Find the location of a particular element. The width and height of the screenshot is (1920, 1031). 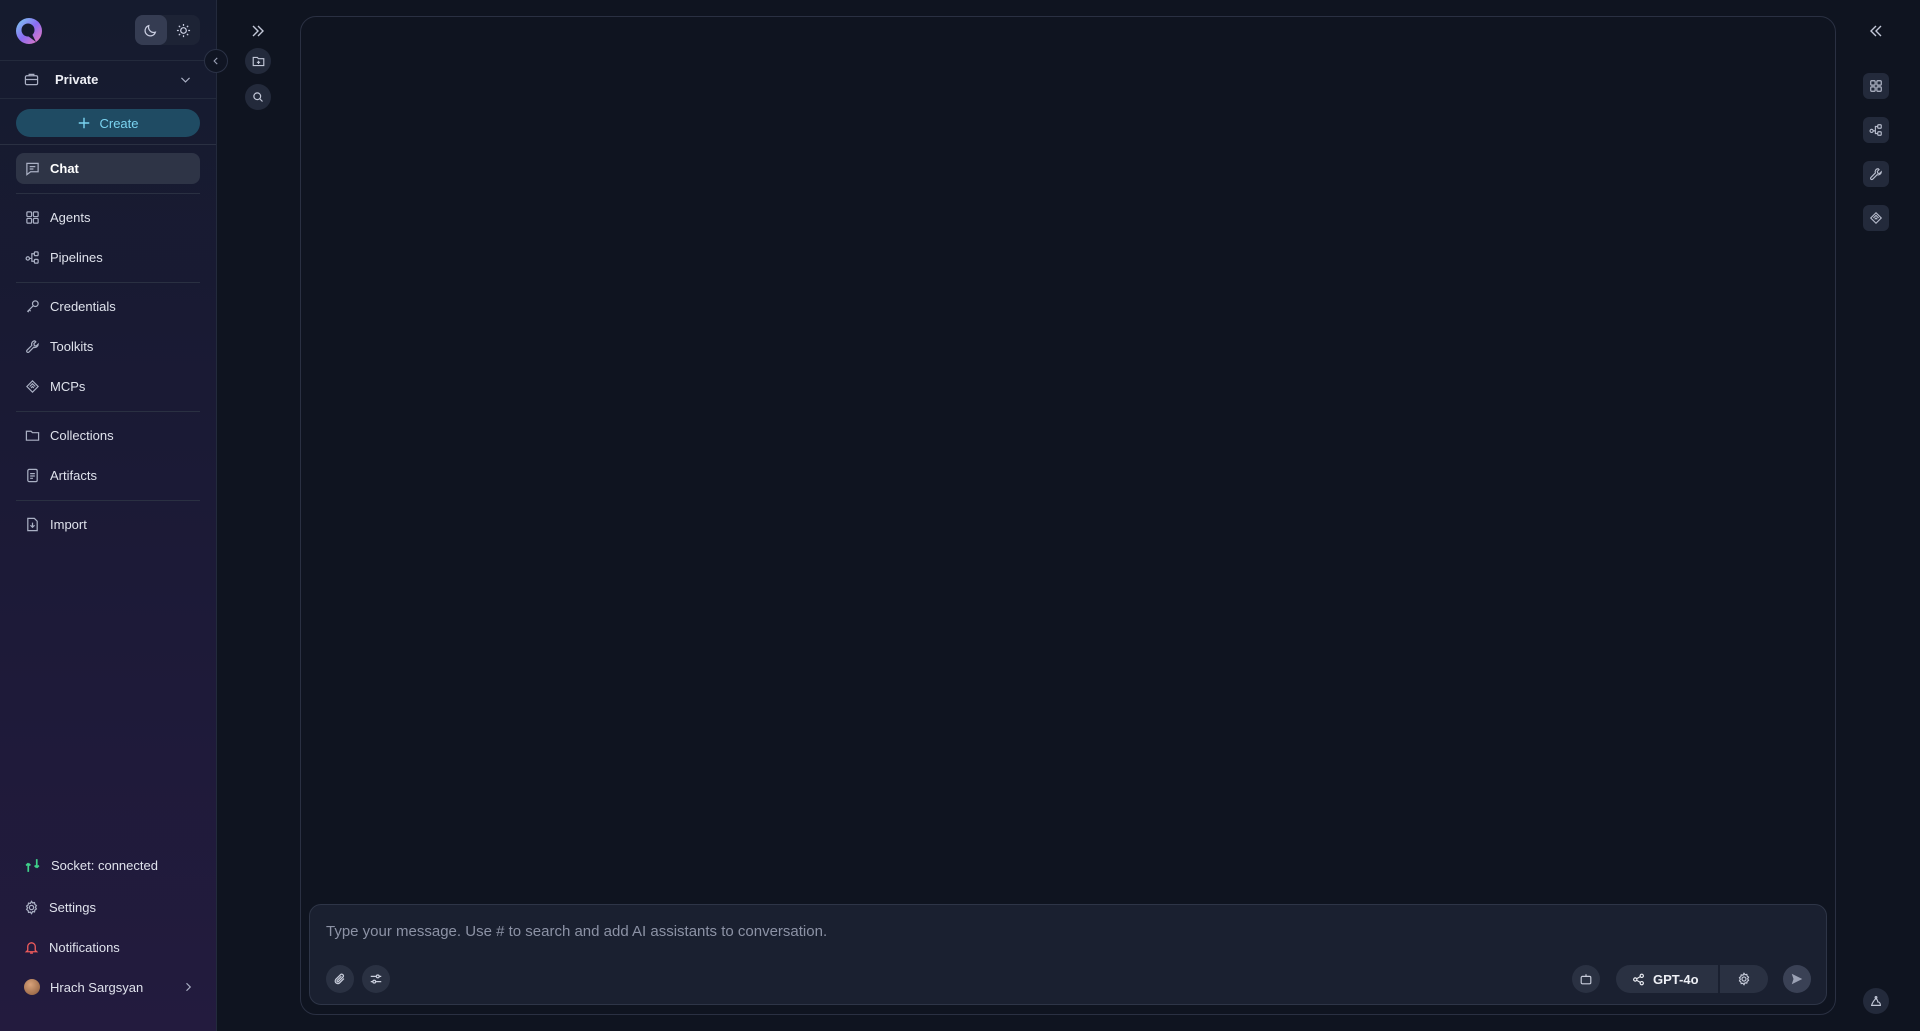

right-toolkits-button is located at coordinates (1876, 174).